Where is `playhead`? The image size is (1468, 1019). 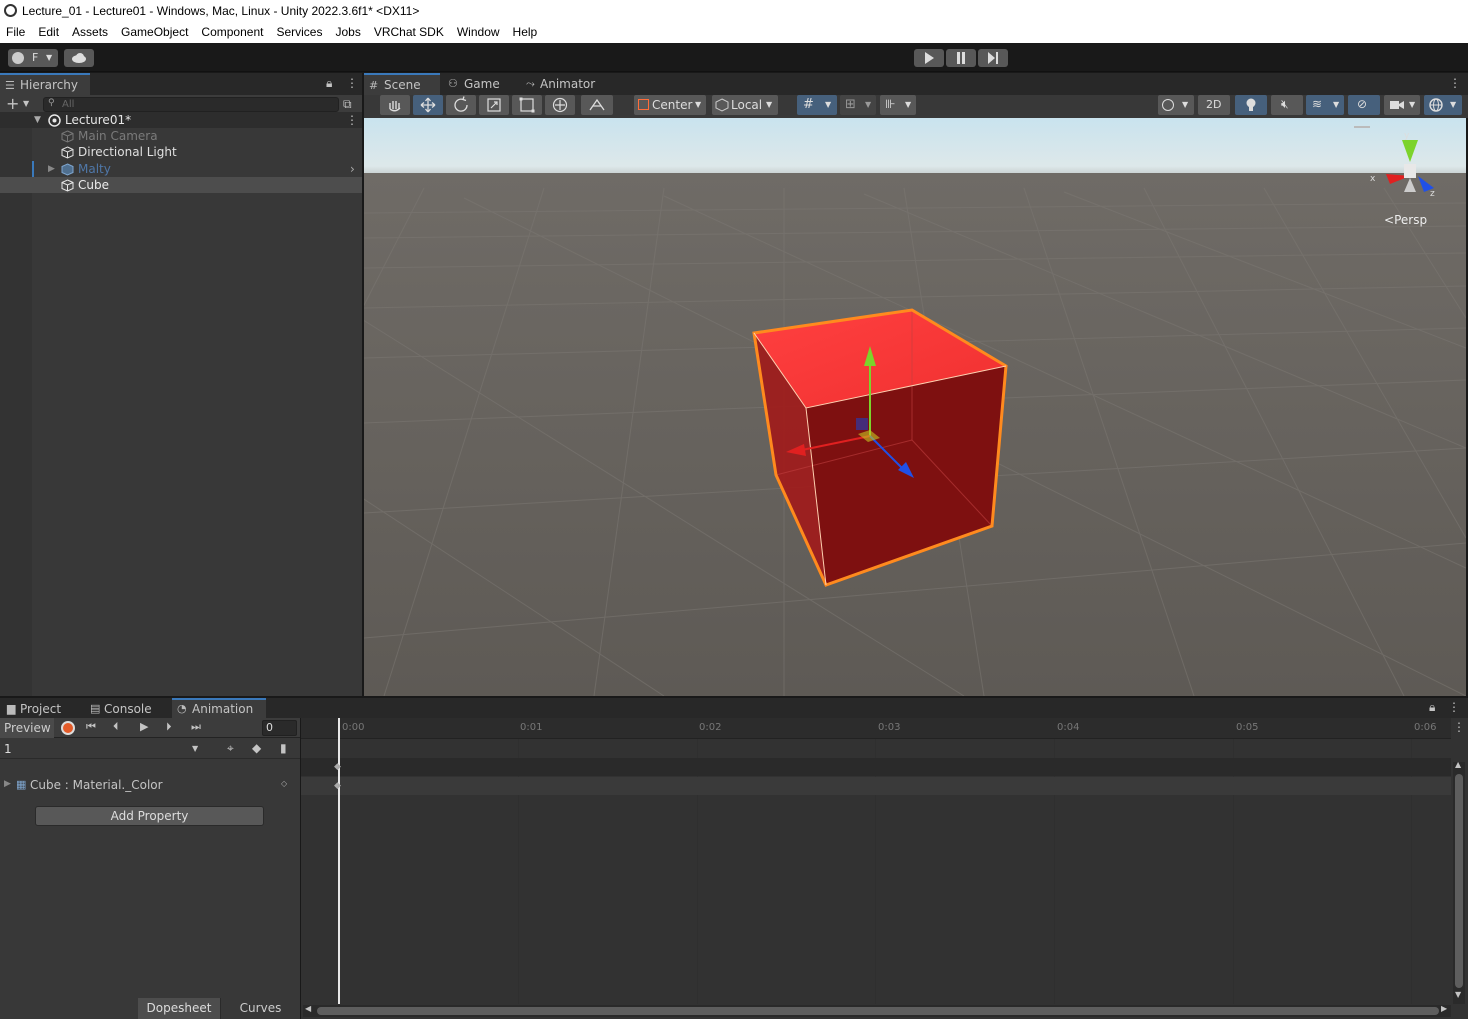
playhead is located at coordinates (339, 861).